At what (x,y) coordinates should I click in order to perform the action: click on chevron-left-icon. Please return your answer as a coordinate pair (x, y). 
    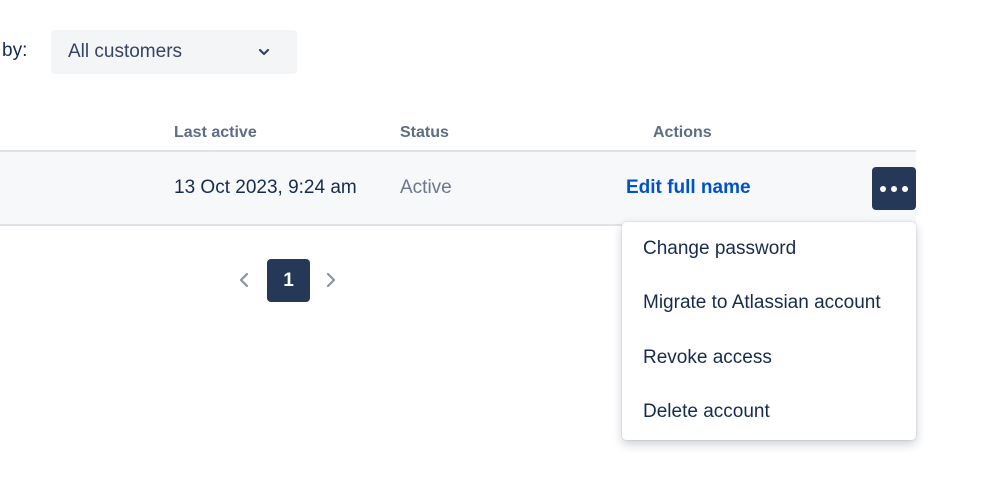
    Looking at the image, I should click on (244, 280).